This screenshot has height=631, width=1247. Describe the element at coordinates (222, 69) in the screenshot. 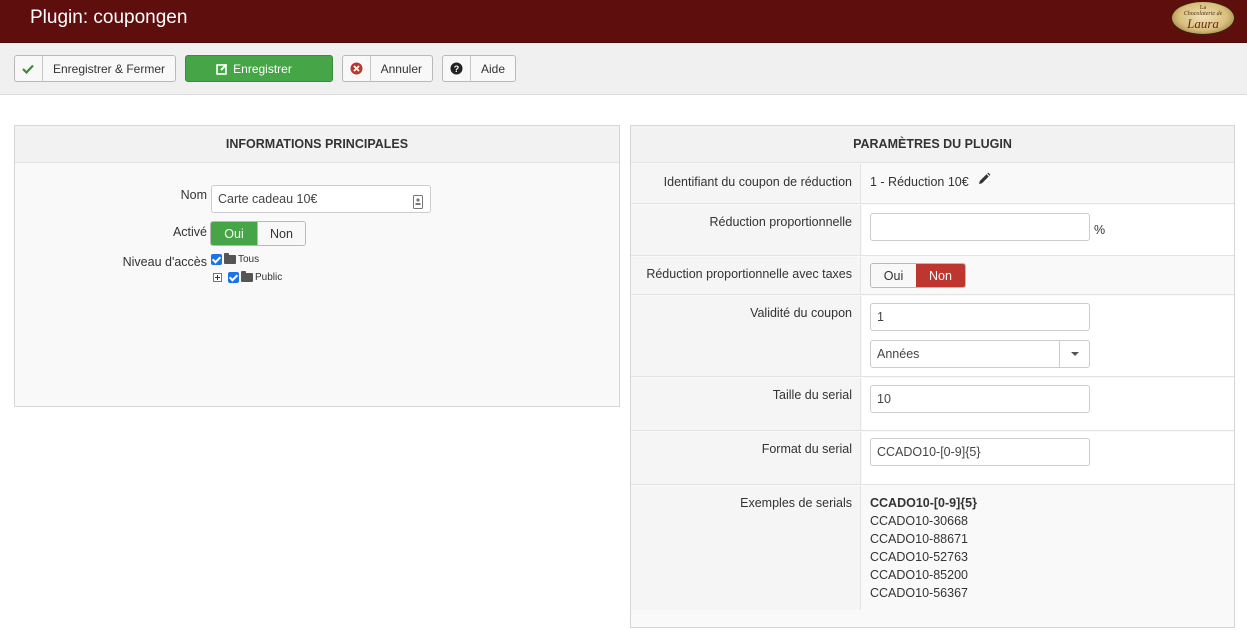

I see `edit-icon` at that location.